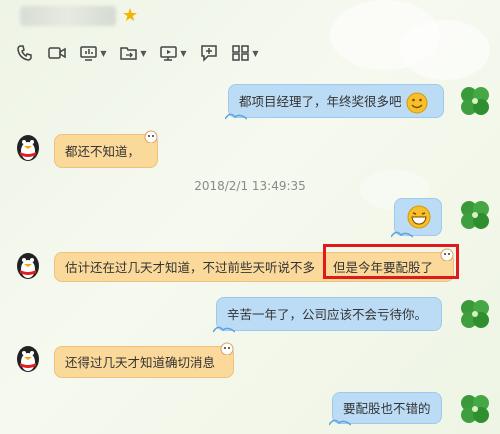 This screenshot has width=500, height=434. What do you see at coordinates (130, 16) in the screenshot?
I see `star-icon: ★` at bounding box center [130, 16].